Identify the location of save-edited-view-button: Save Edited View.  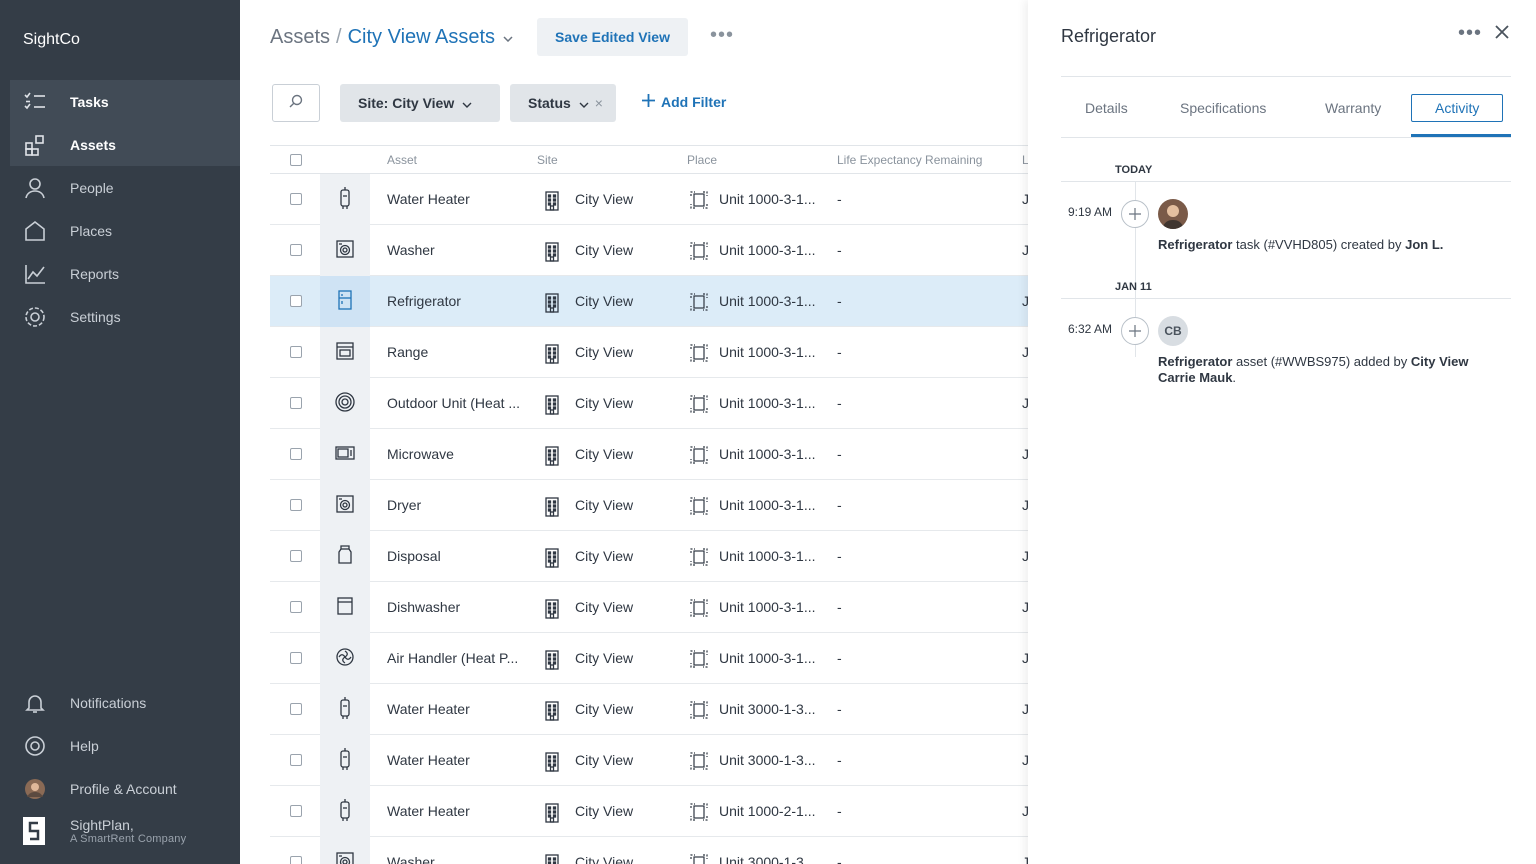
(612, 37).